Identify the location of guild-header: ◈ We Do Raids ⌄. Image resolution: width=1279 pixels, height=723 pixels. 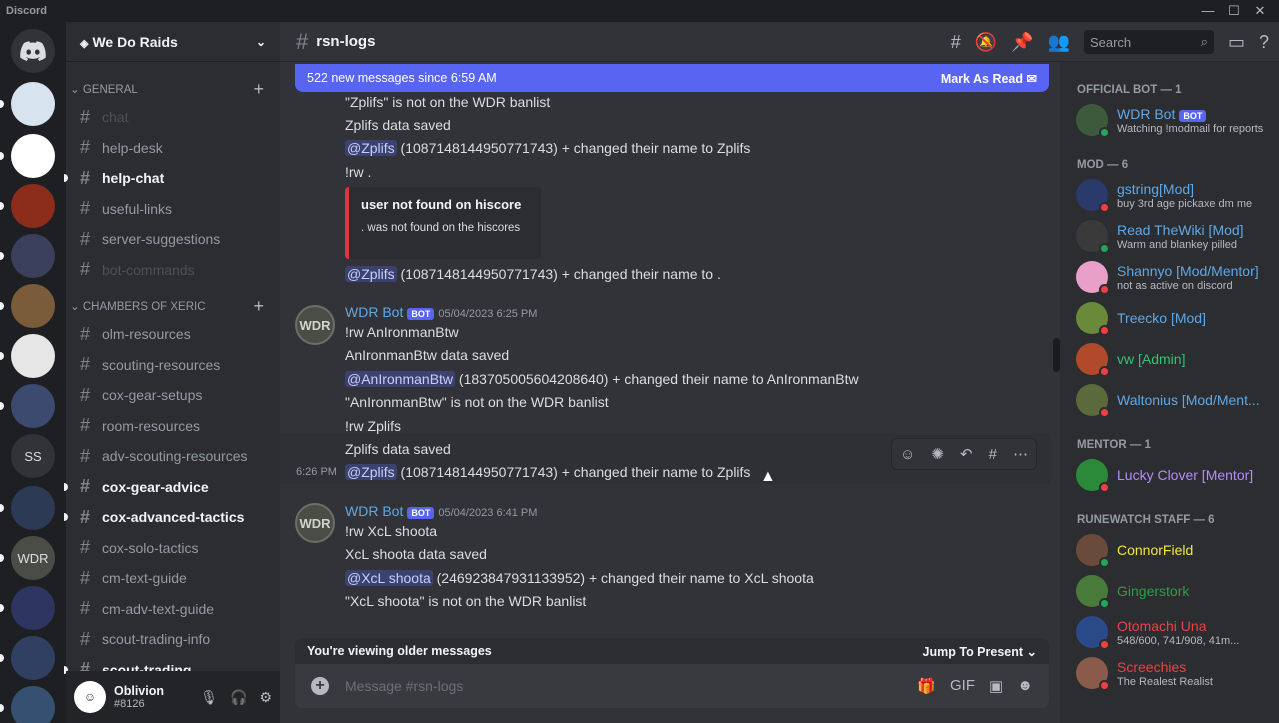
(173, 42).